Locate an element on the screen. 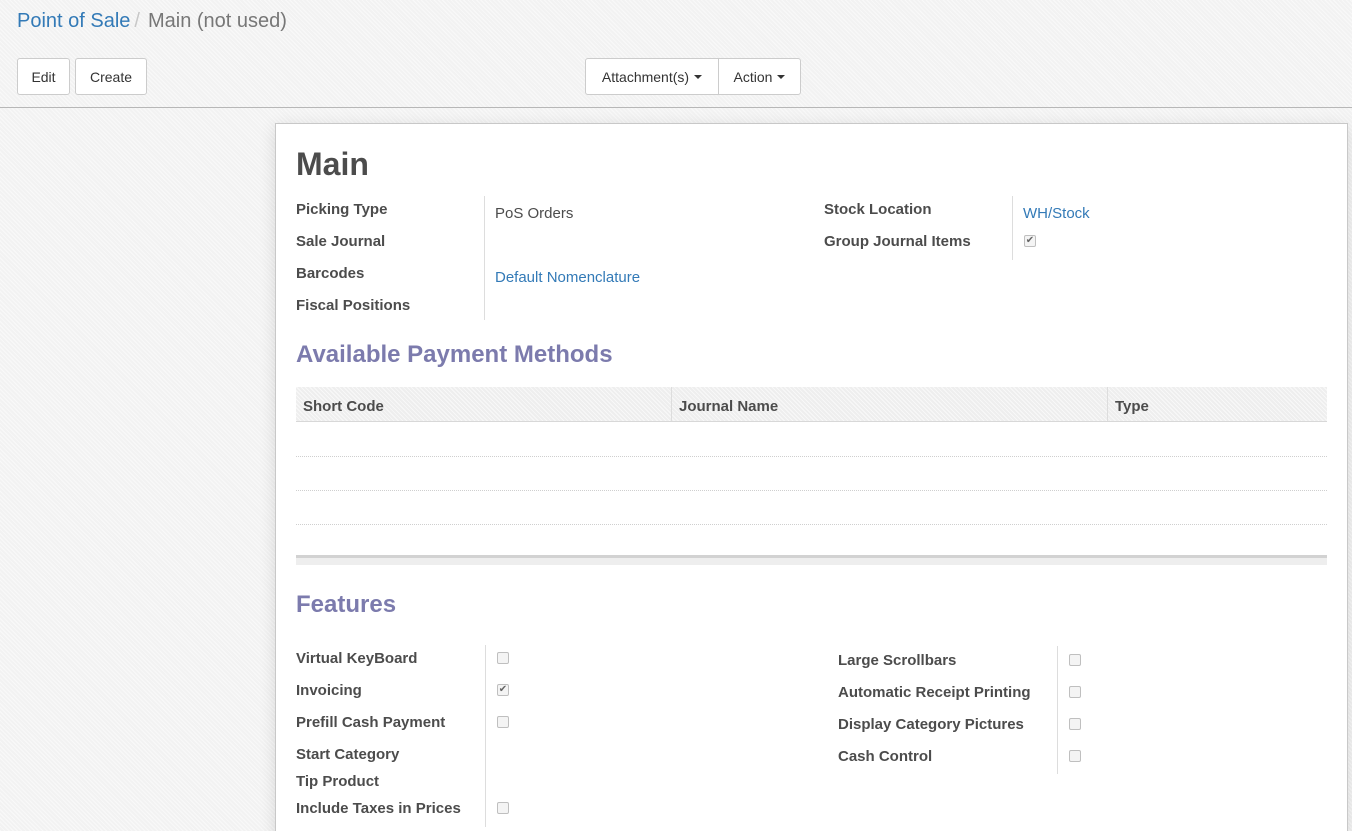 This screenshot has width=1352, height=831. cash-control-checkbox is located at coordinates (1075, 756).